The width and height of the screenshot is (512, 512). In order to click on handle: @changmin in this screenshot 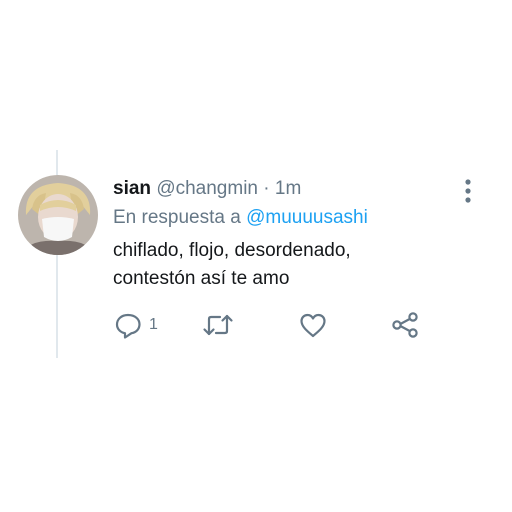, I will do `click(207, 188)`.